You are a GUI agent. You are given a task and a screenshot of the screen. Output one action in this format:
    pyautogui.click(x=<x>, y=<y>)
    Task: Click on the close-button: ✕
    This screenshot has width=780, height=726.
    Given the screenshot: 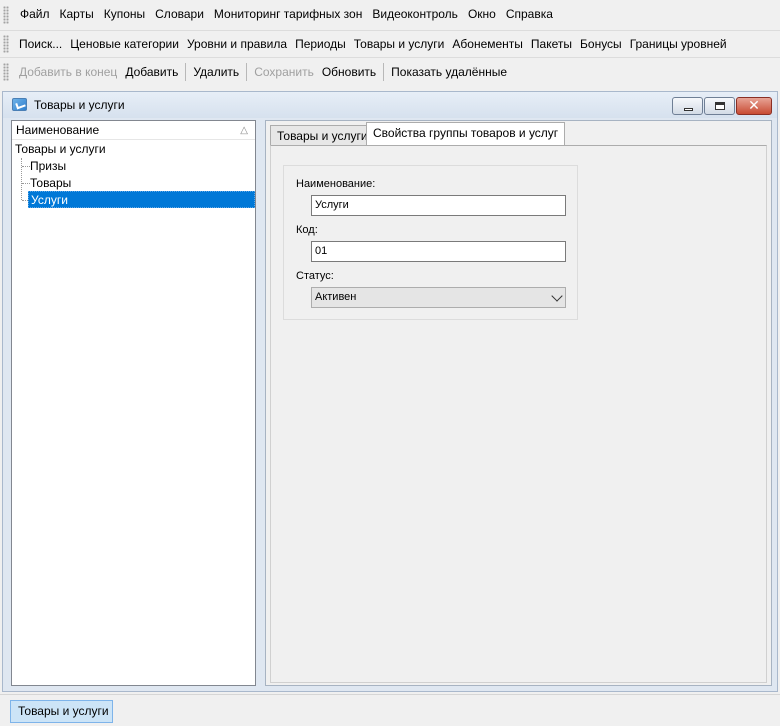 What is the action you would take?
    pyautogui.click(x=754, y=106)
    